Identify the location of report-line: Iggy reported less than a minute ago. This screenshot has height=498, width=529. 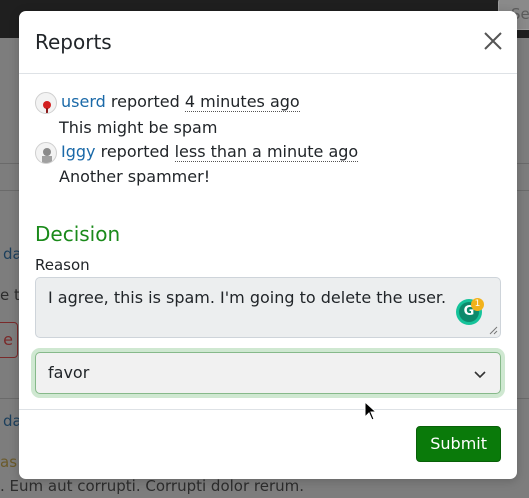
(210, 152).